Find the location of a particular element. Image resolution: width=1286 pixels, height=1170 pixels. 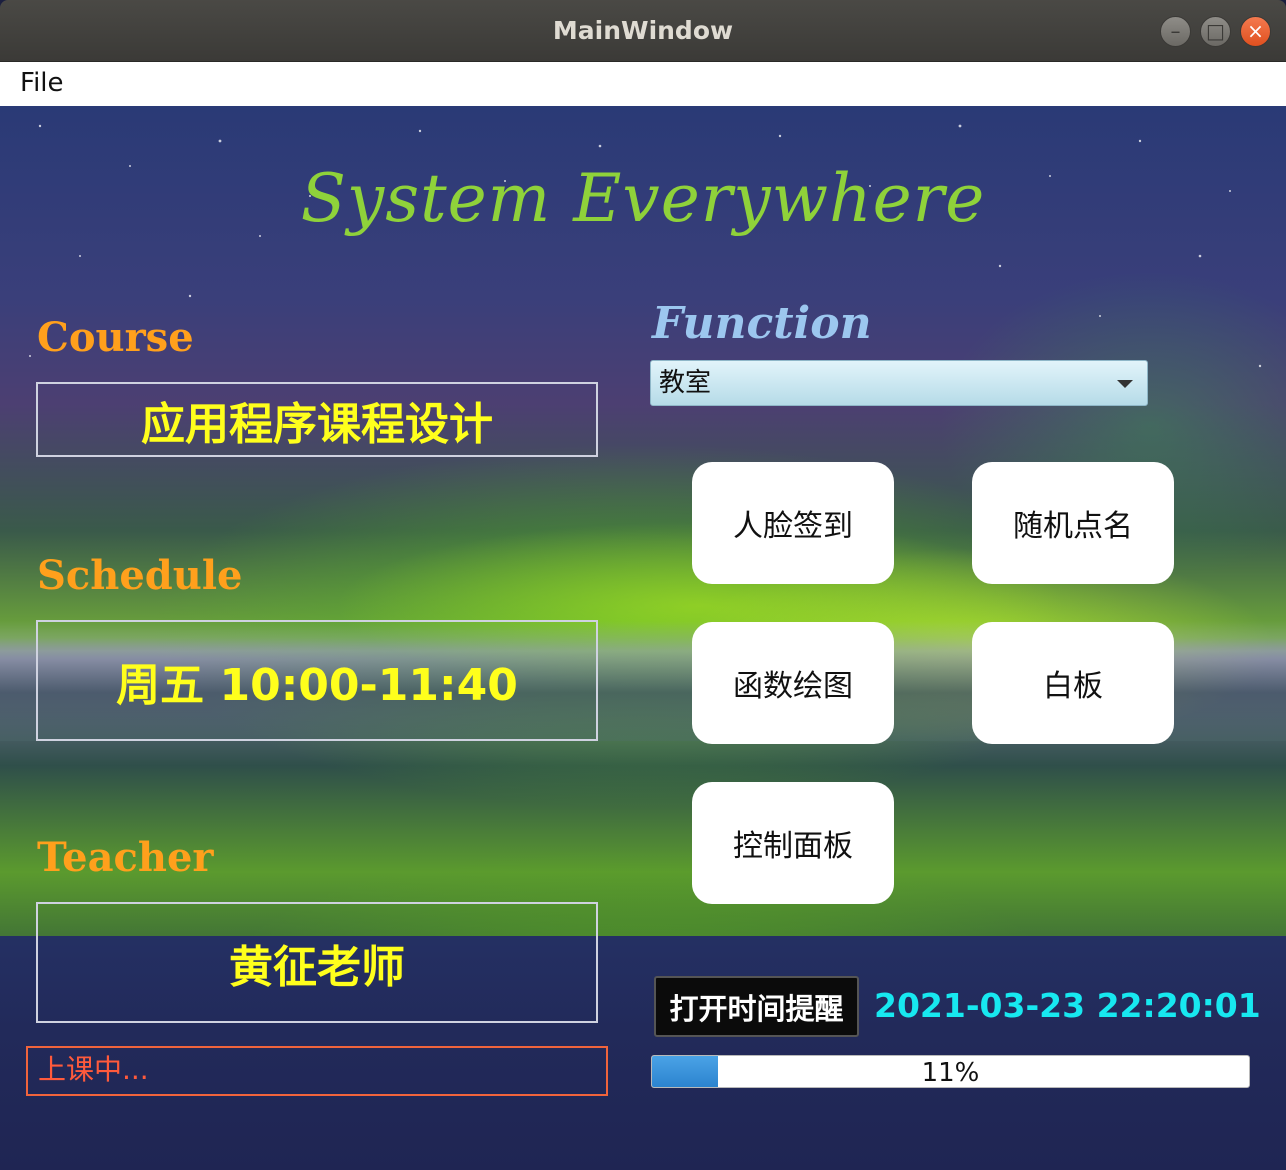

random-rollcall-button: 随机点名 is located at coordinates (1073, 523).